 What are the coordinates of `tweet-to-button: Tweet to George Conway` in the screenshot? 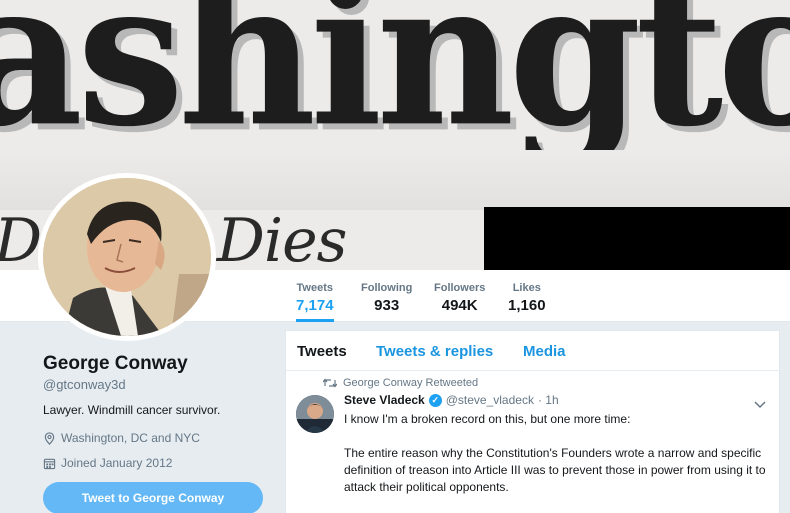 It's located at (153, 497).